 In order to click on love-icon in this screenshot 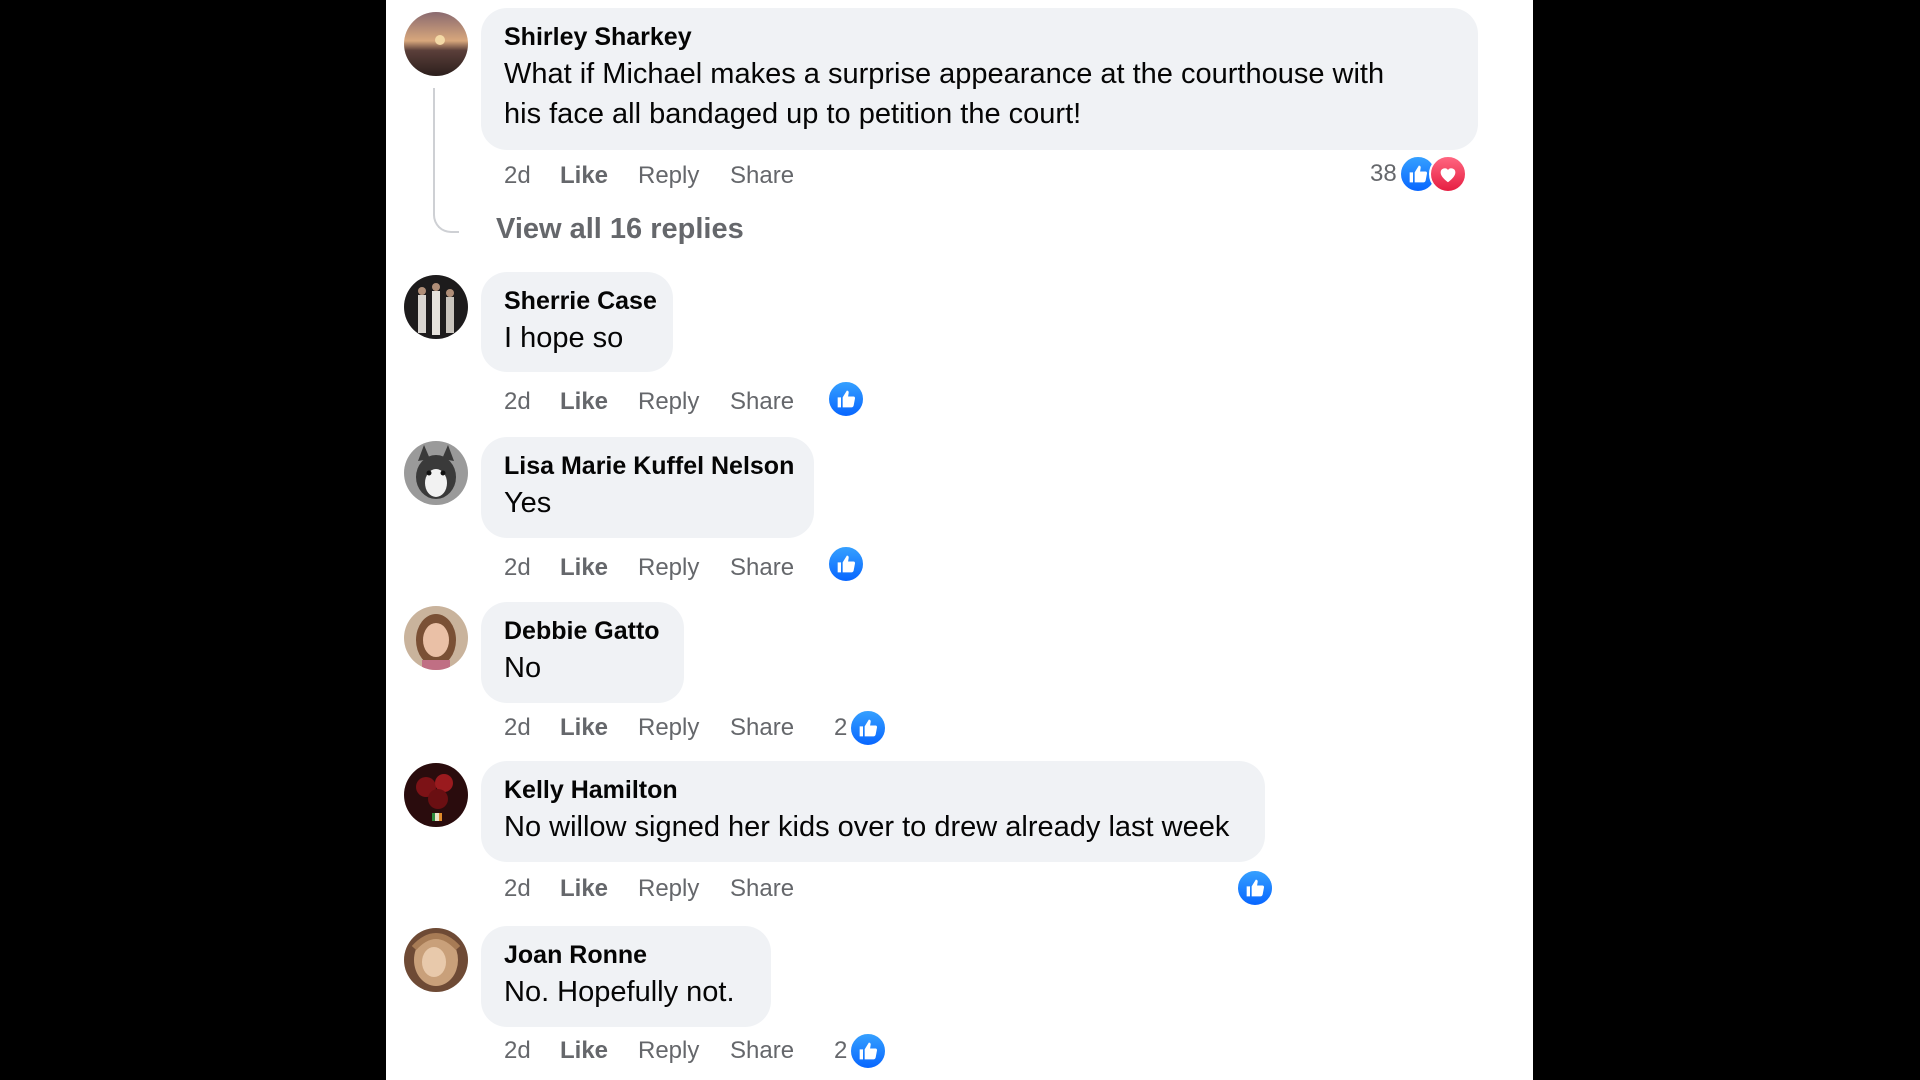, I will do `click(1447, 174)`.